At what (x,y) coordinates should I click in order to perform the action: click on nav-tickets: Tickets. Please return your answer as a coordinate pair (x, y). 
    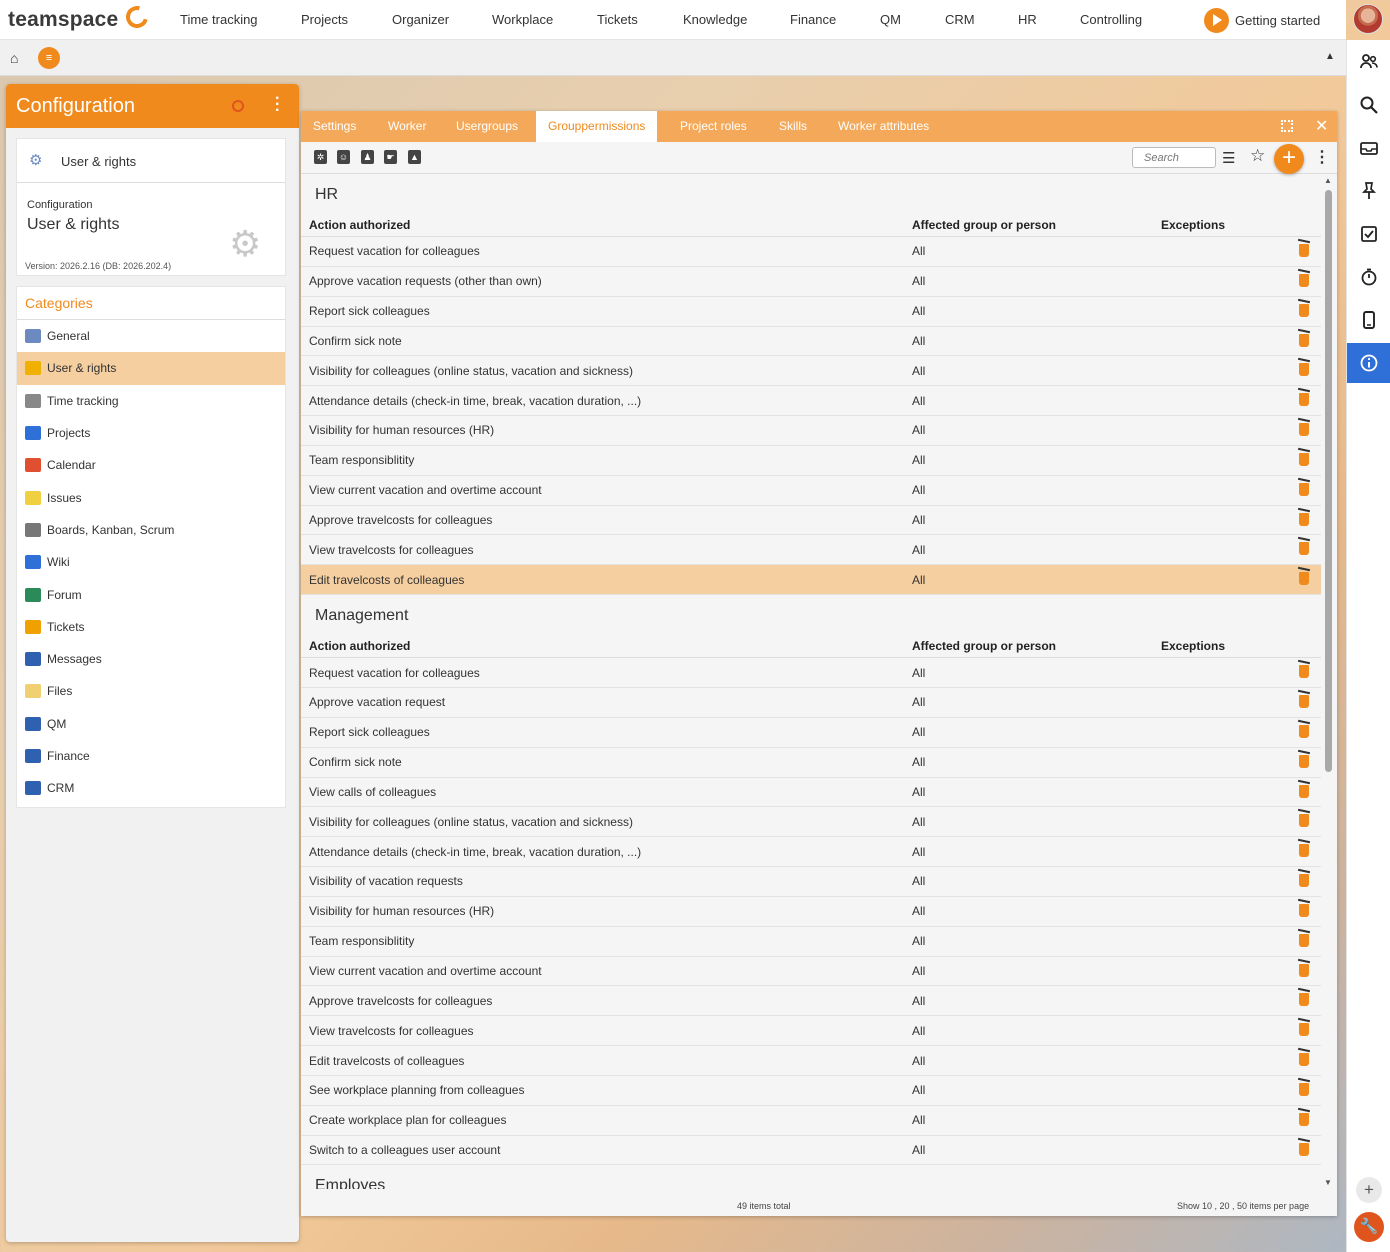
    Looking at the image, I should click on (617, 19).